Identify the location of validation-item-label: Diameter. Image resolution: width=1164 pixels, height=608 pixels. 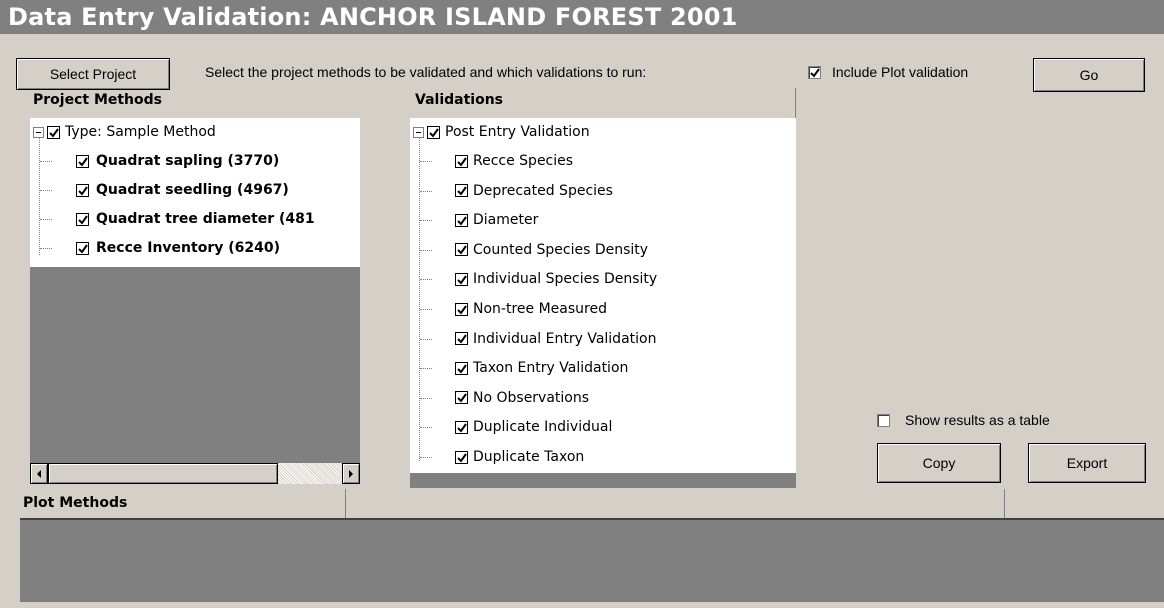
(506, 220).